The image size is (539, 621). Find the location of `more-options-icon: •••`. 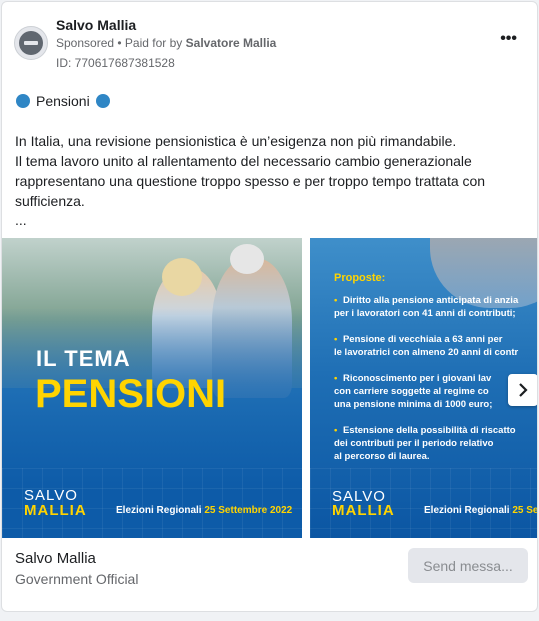

more-options-icon: ••• is located at coordinates (508, 39).